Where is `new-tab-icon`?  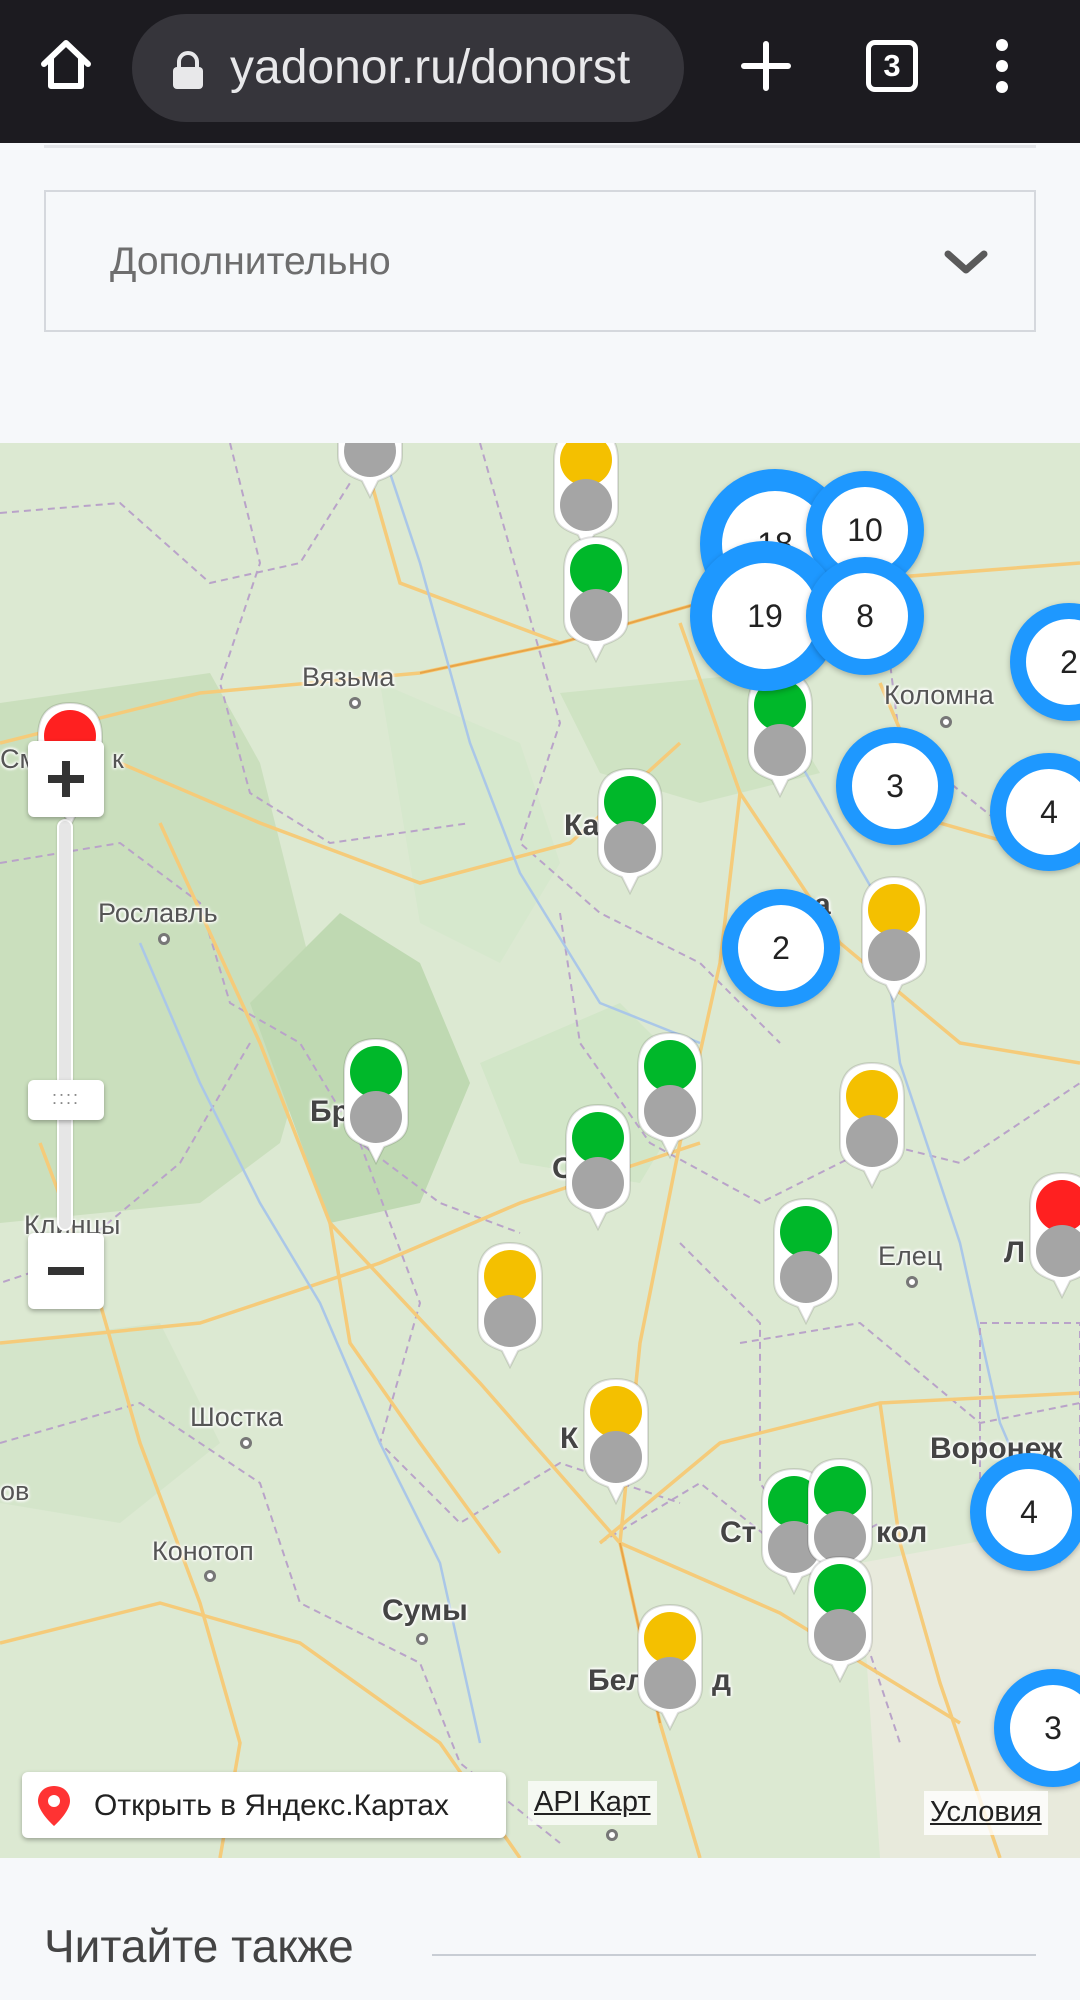
new-tab-icon is located at coordinates (766, 66).